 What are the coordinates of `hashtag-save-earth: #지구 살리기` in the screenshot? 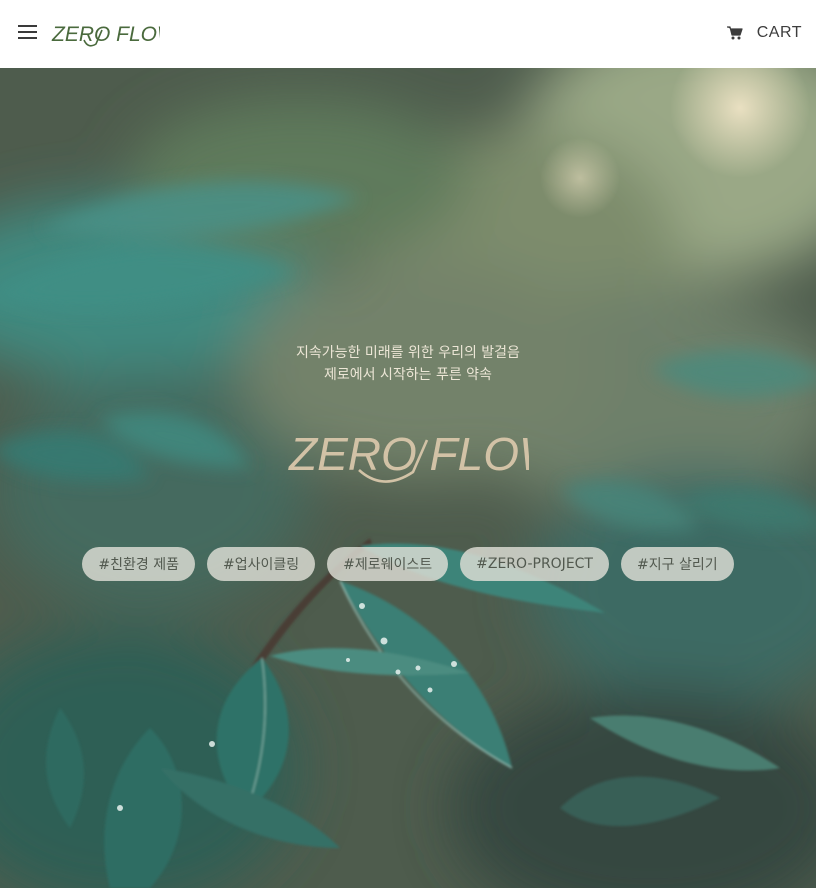 It's located at (677, 564).